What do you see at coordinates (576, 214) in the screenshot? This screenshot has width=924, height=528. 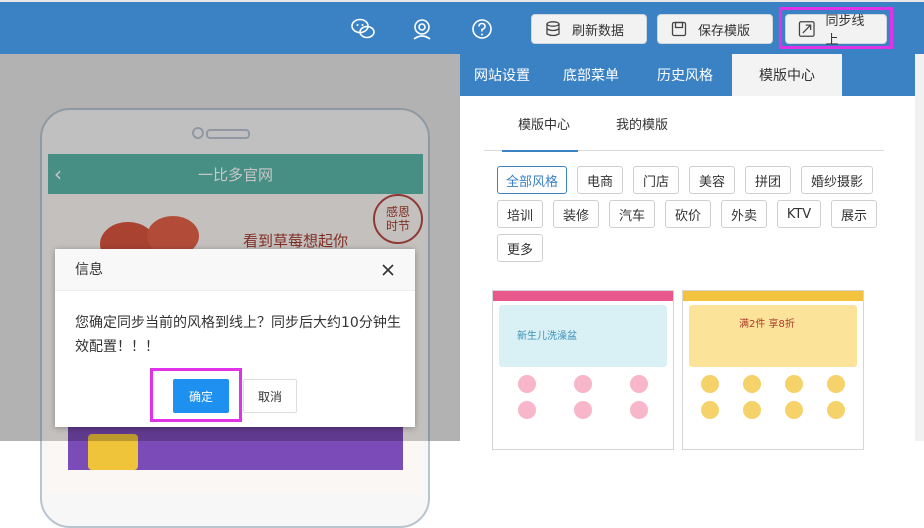 I see `tag-decoration: 装修` at bounding box center [576, 214].